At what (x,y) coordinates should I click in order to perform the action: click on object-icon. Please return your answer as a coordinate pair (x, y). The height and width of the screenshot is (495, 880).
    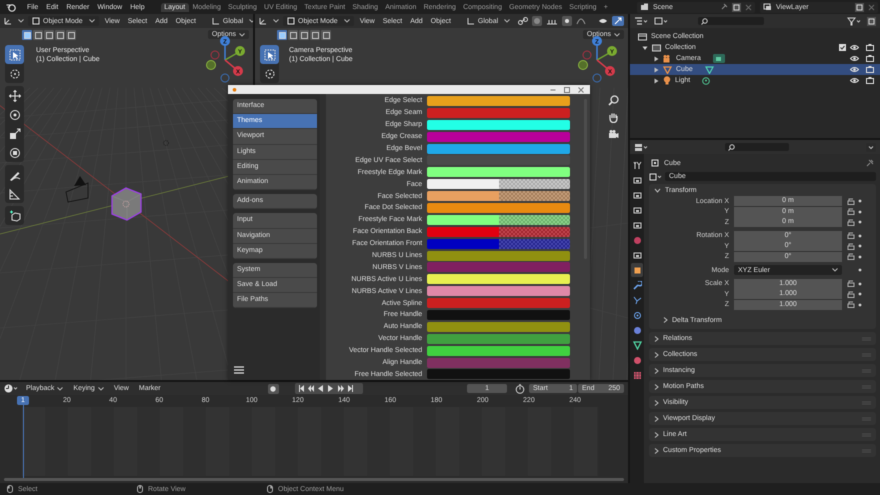
    Looking at the image, I should click on (656, 176).